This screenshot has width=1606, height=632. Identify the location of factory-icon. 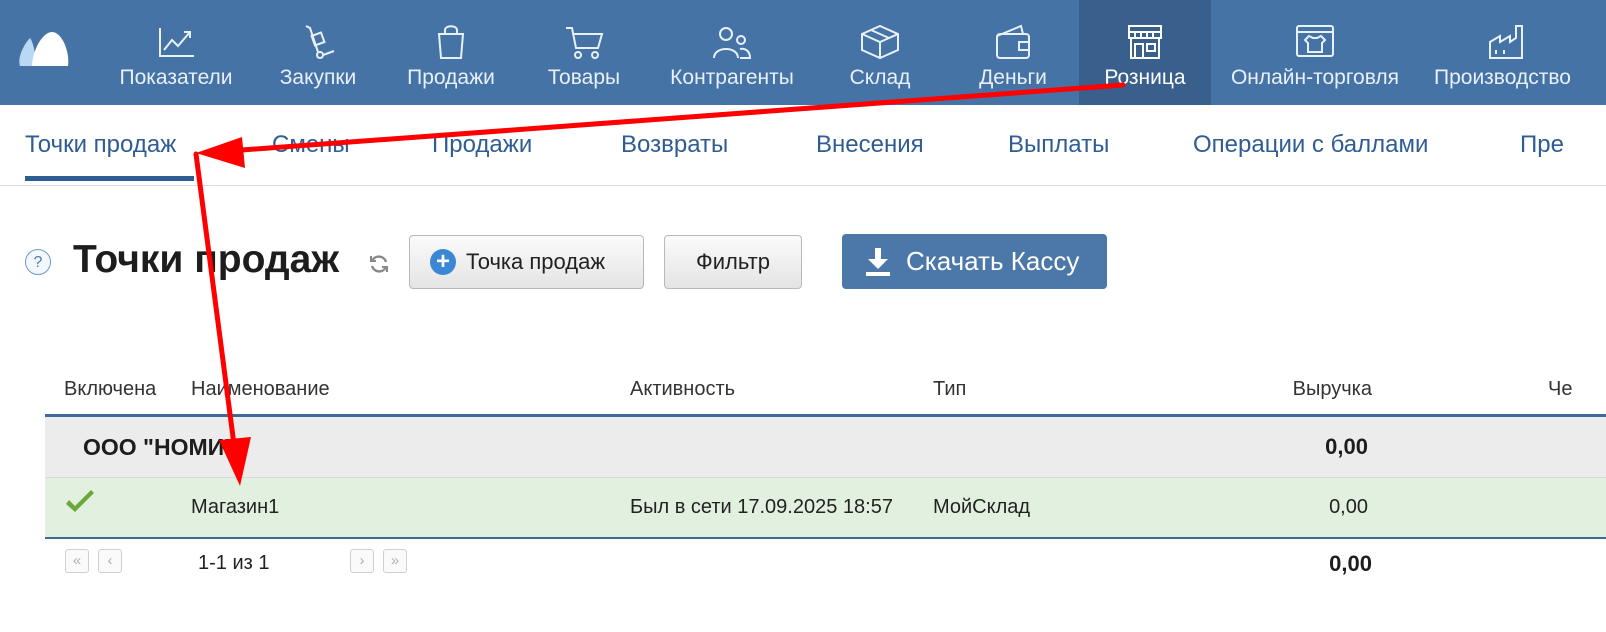
(1506, 42).